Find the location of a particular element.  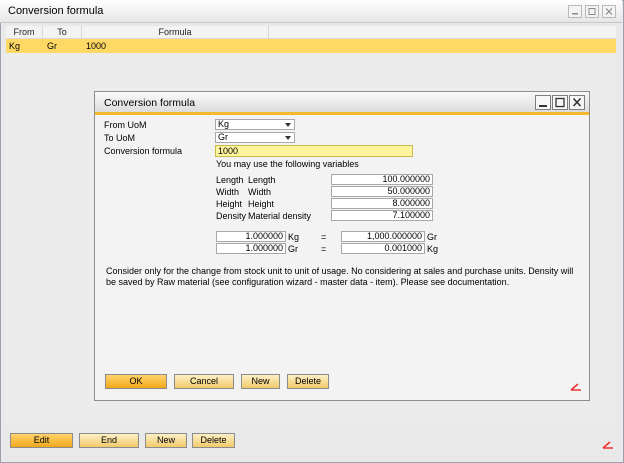

outer-delete-button: Delete is located at coordinates (213, 440).